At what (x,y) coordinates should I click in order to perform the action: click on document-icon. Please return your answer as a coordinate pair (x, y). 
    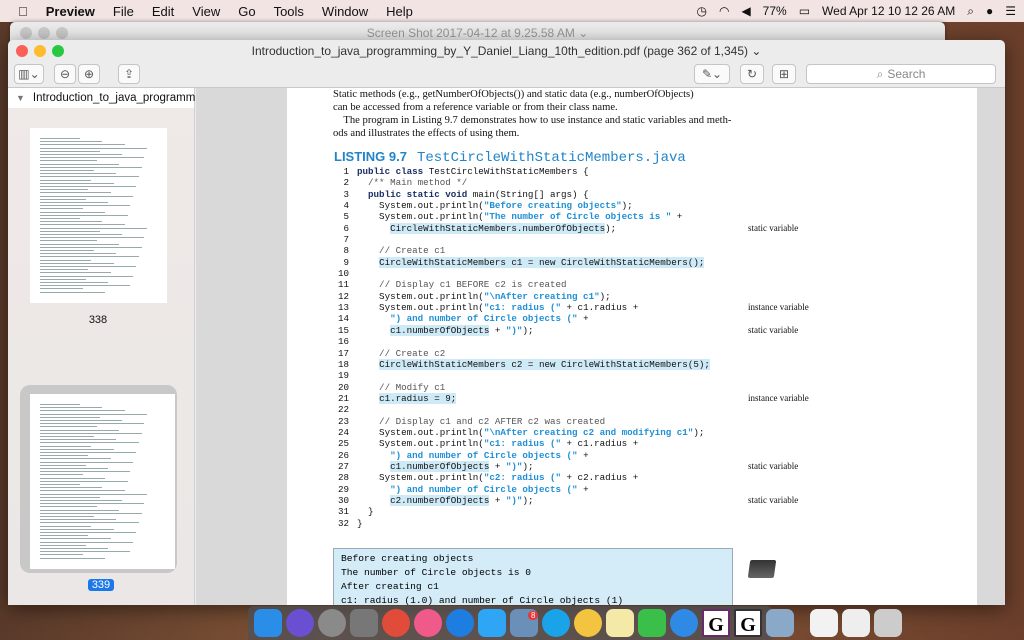
    Looking at the image, I should click on (824, 623).